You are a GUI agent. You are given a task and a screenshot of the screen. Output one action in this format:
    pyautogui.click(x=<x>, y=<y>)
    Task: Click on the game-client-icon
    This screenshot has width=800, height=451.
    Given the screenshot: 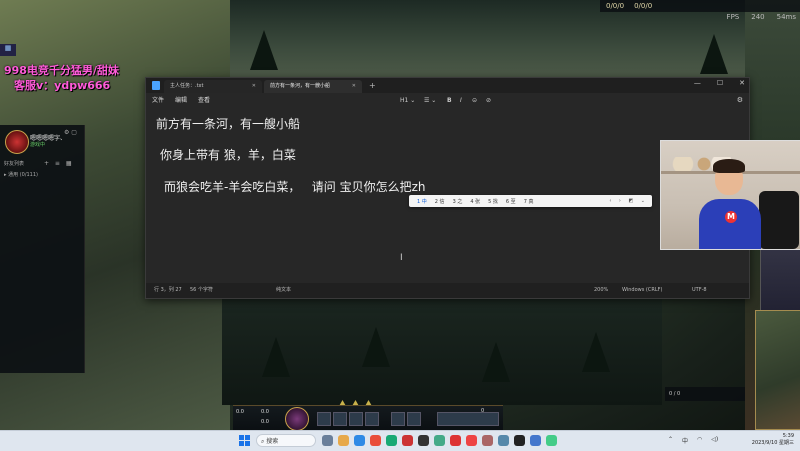 What is the action you would take?
    pyautogui.click(x=519, y=440)
    